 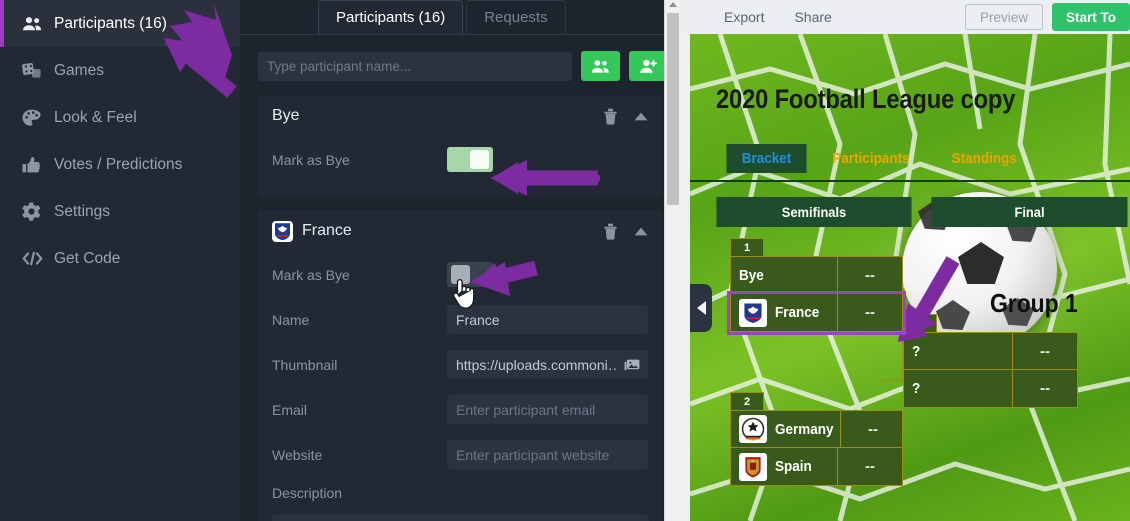 I want to click on sidebar-item-label: Settings, so click(x=82, y=211).